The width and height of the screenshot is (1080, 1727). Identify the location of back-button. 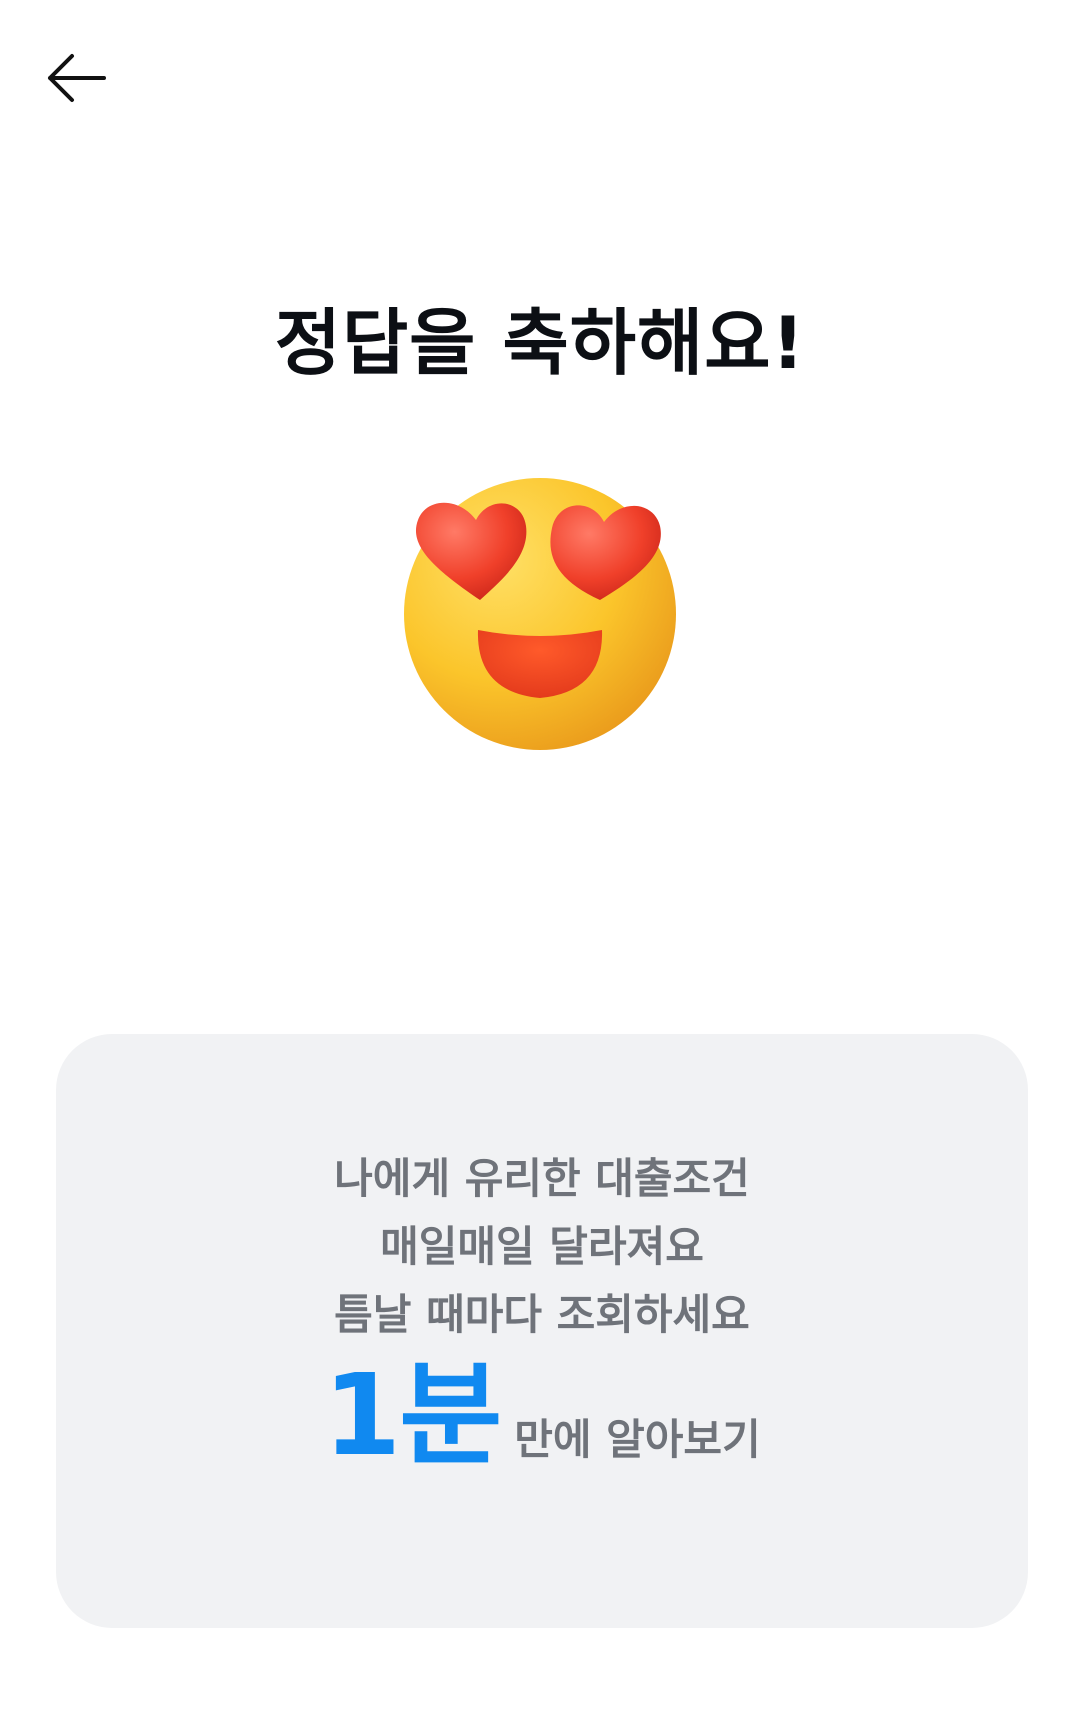
(76, 80).